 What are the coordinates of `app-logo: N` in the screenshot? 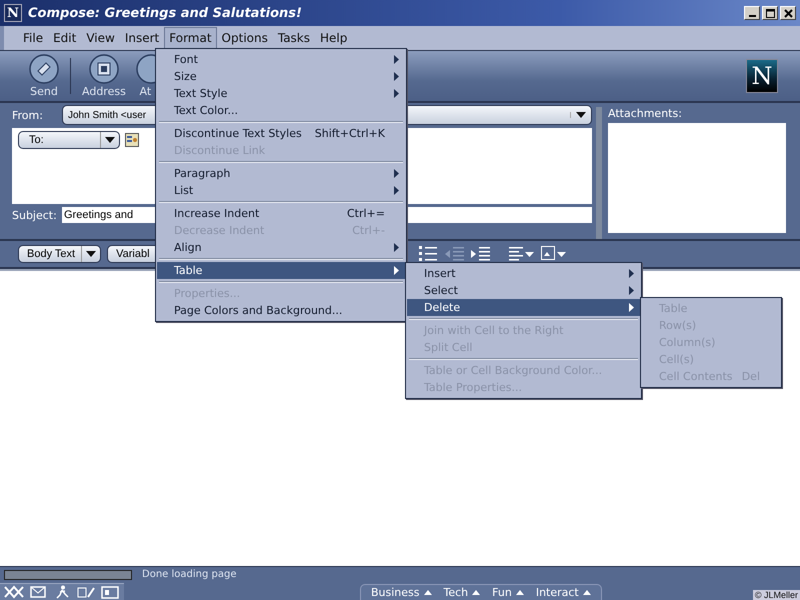 It's located at (13, 13).